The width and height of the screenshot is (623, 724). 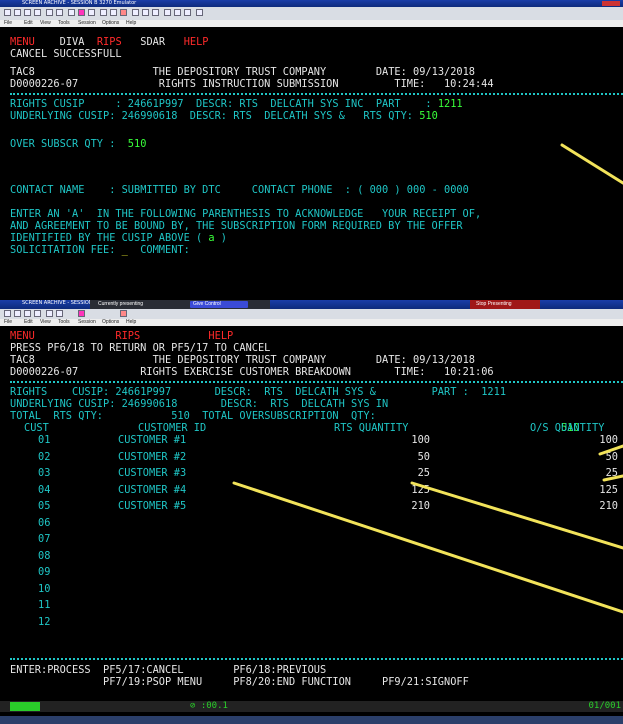 What do you see at coordinates (44, 572) in the screenshot?
I see `cust-number: 09` at bounding box center [44, 572].